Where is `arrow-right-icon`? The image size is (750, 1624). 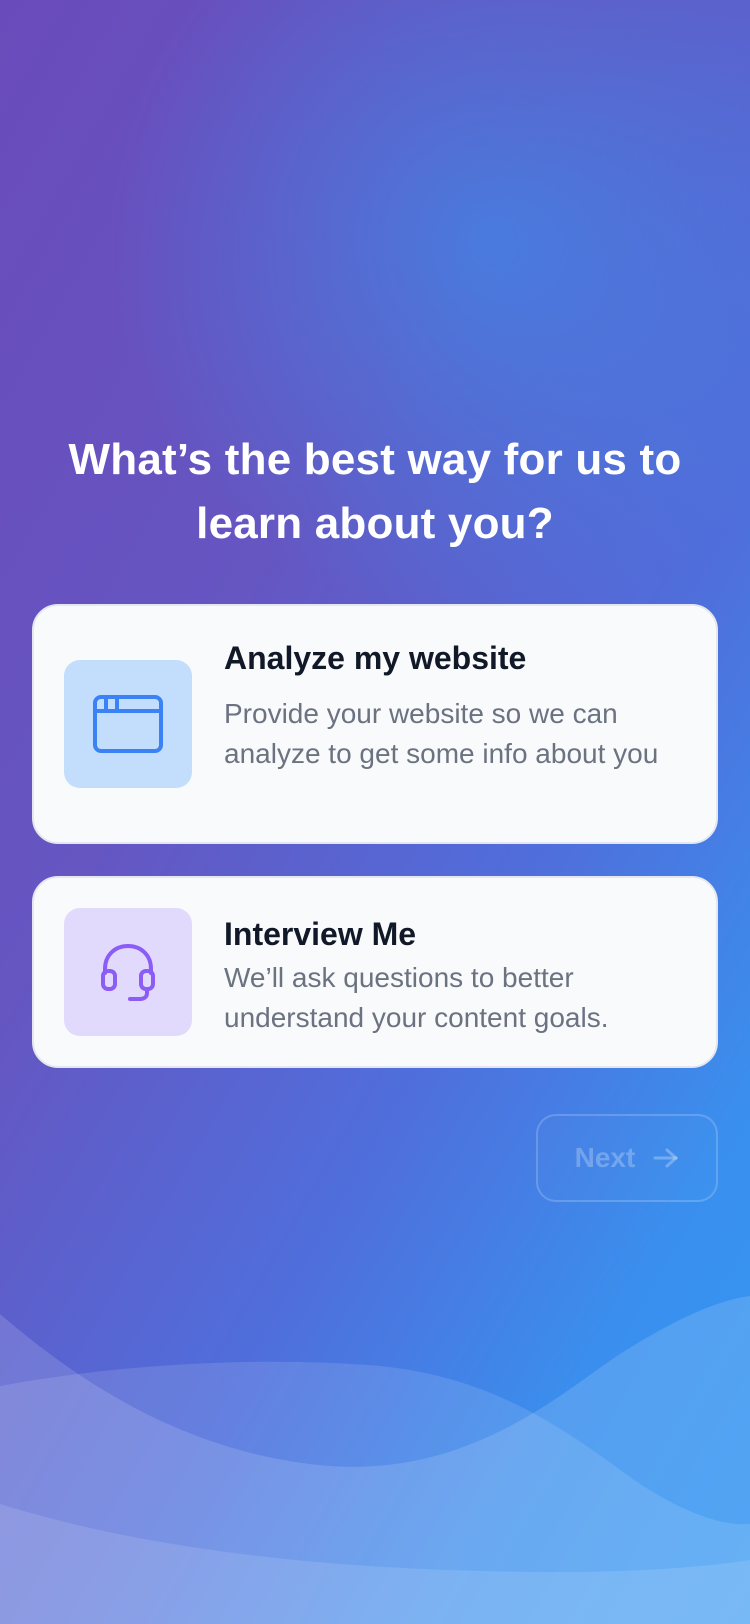 arrow-right-icon is located at coordinates (665, 1158).